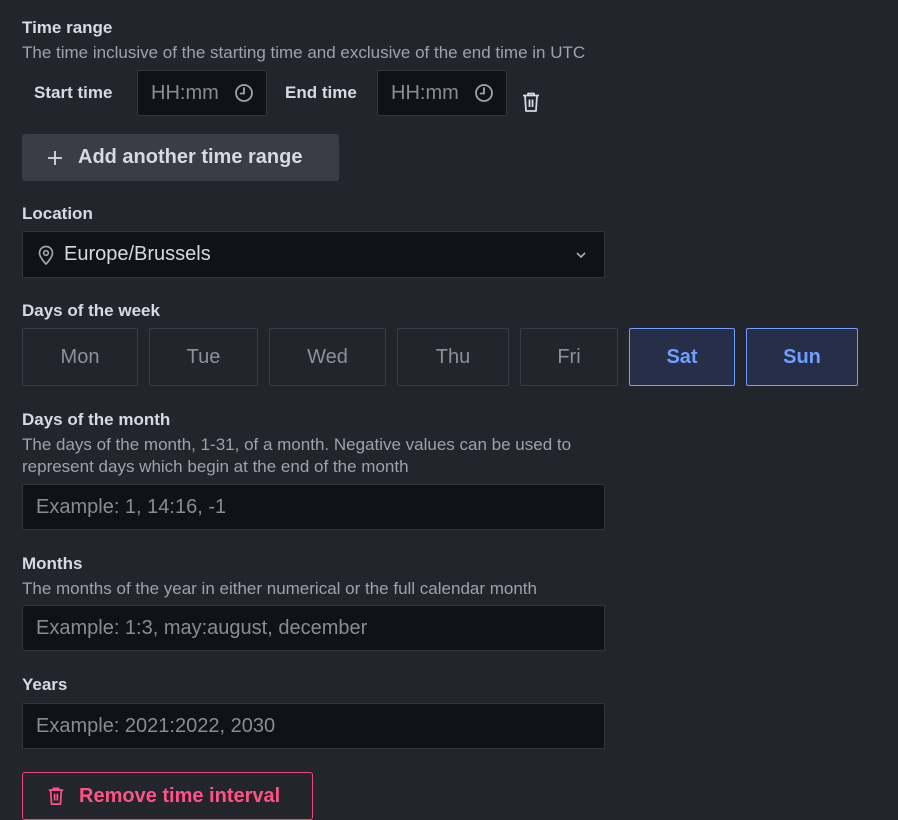 This screenshot has height=820, width=898. I want to click on add-time-range-label: Add another time range, so click(190, 157).